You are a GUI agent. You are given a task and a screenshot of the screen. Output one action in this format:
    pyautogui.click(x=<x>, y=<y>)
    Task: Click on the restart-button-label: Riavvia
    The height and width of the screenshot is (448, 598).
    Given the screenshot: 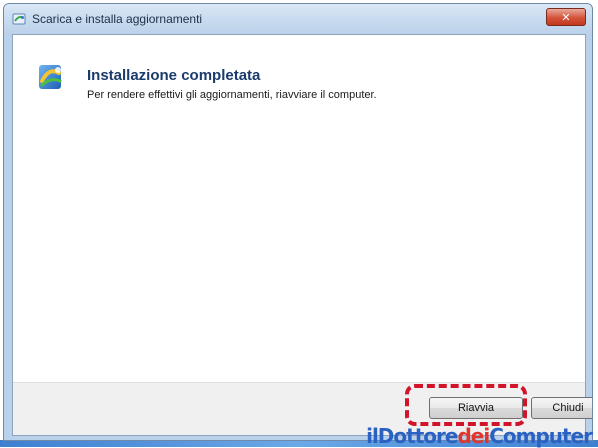 What is the action you would take?
    pyautogui.click(x=476, y=408)
    